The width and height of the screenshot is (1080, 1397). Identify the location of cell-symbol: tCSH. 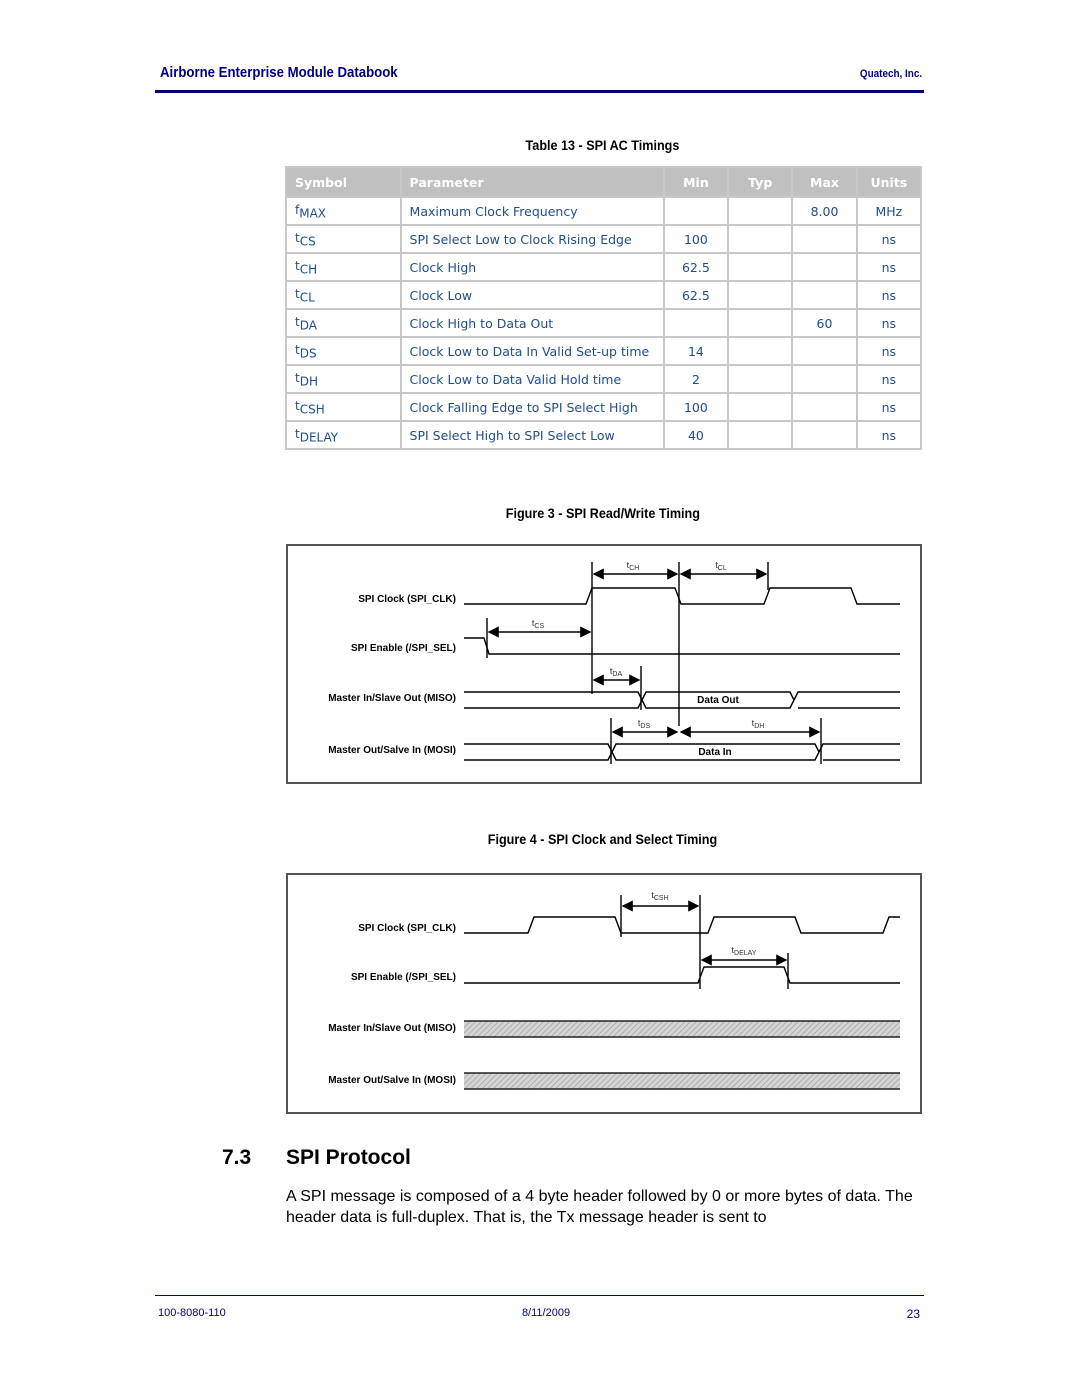
(343, 407).